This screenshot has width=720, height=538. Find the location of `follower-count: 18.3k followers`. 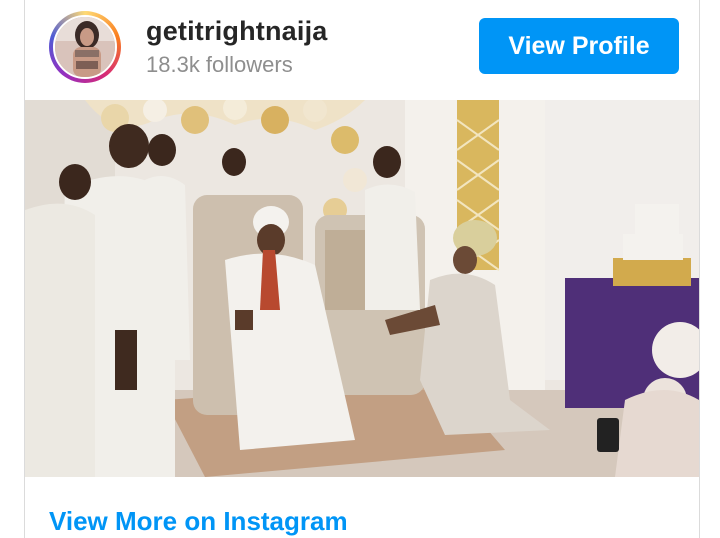

follower-count: 18.3k followers is located at coordinates (219, 64).